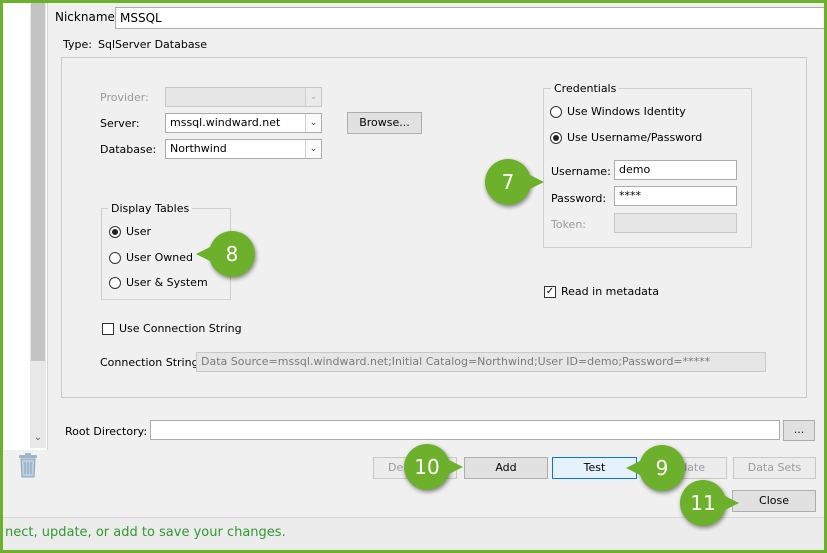 This screenshot has height=553, width=827. Describe the element at coordinates (635, 137) in the screenshot. I see `username-password-label: Use Username/Password` at that location.